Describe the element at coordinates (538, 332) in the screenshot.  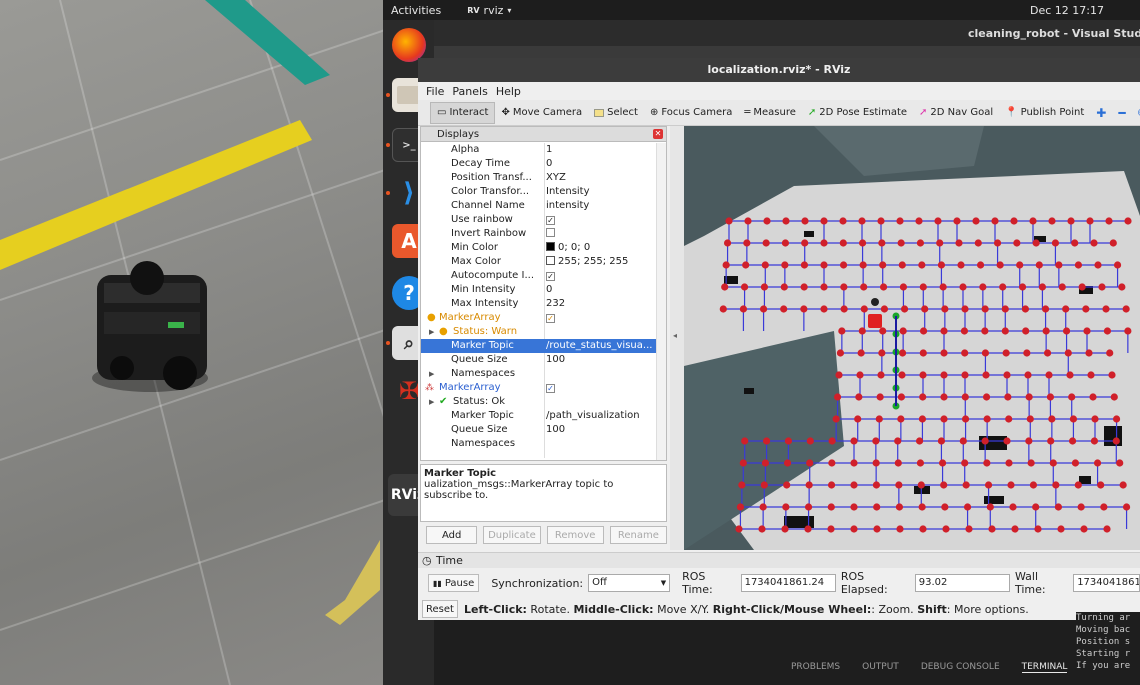
I see `status-warn-row: ▶ ● Status: Warn` at that location.